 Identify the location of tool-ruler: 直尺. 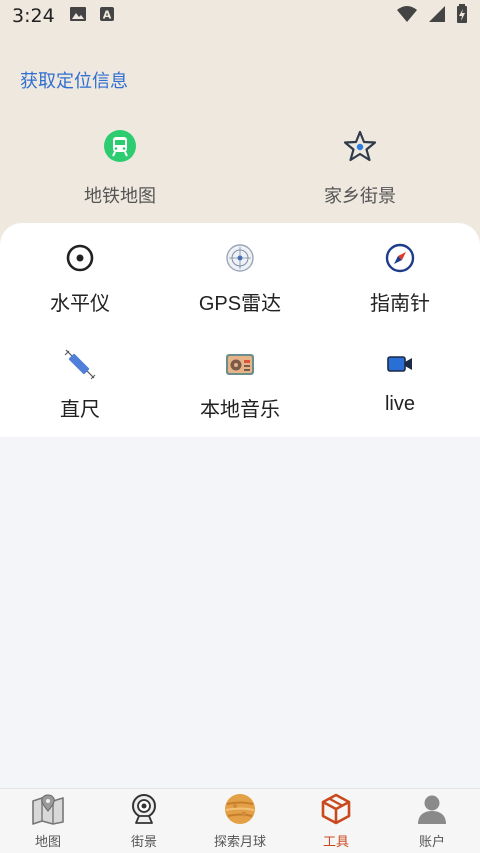
(80, 385).